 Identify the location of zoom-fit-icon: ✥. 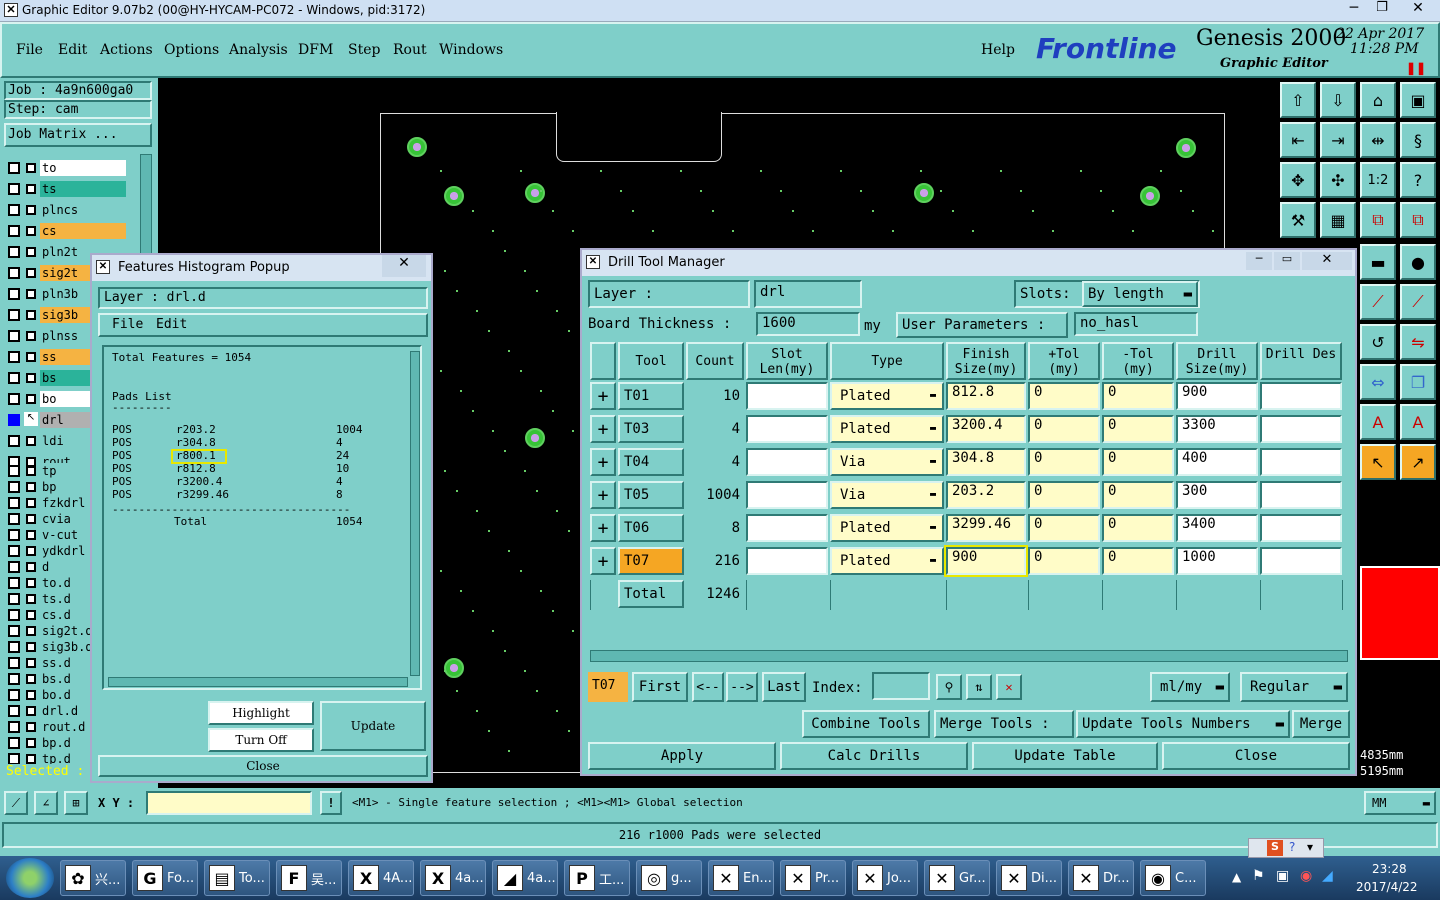
(1298, 180).